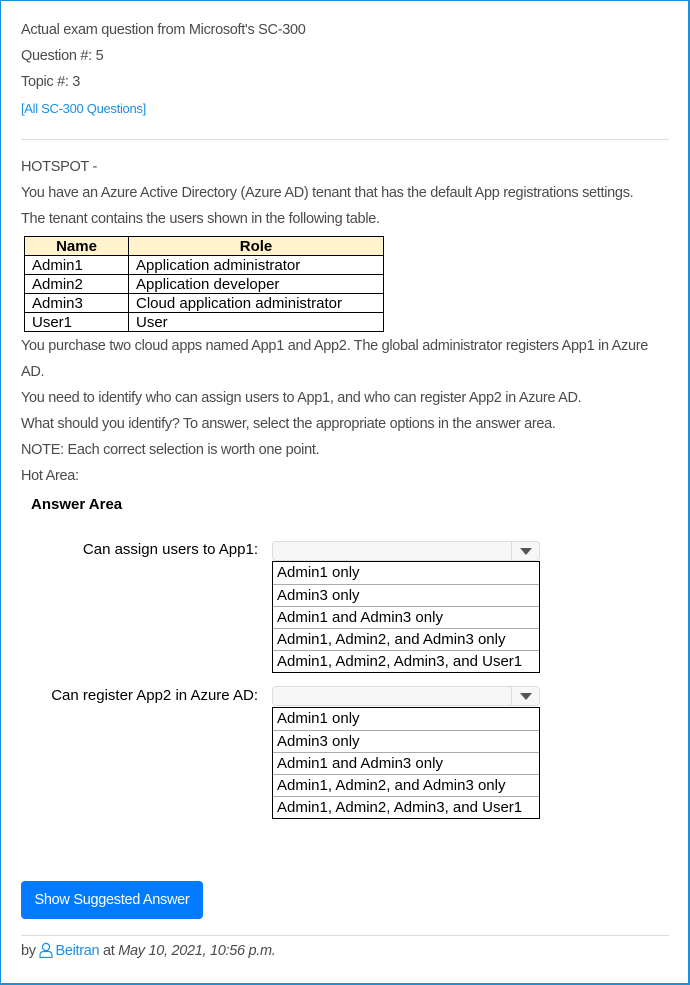 This screenshot has height=985, width=690. I want to click on cell-role: Application administrator, so click(256, 265).